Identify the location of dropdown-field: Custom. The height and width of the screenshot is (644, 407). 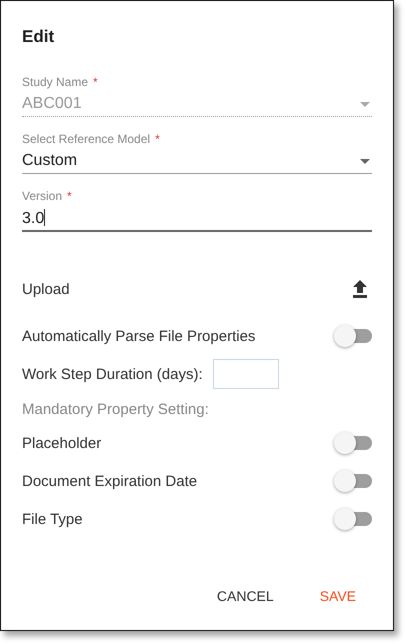
(197, 160).